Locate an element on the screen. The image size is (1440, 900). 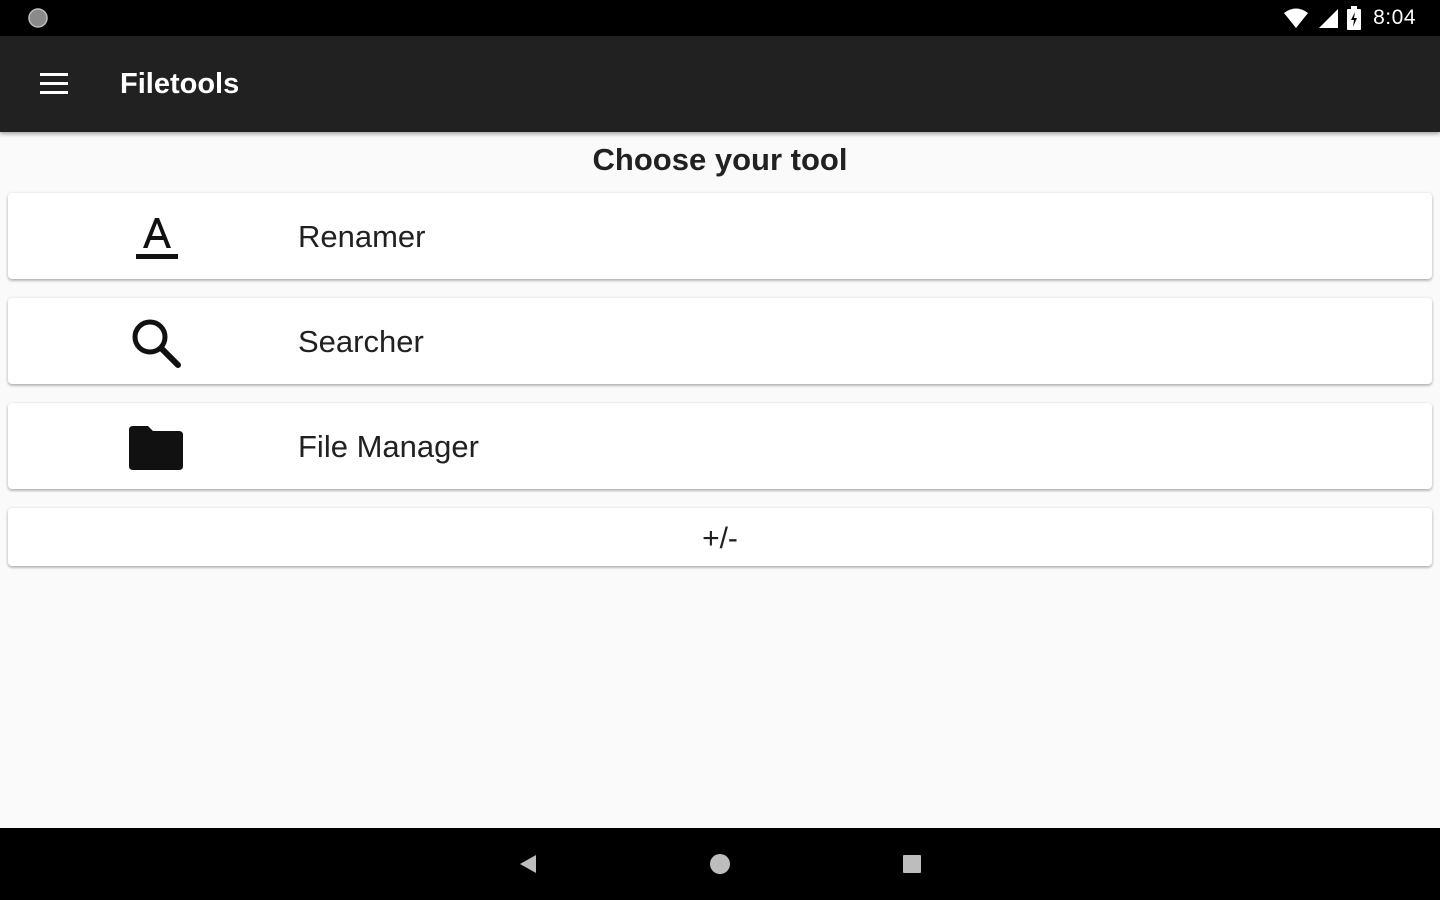
tool-card-renamer: Renamer is located at coordinates (720, 236).